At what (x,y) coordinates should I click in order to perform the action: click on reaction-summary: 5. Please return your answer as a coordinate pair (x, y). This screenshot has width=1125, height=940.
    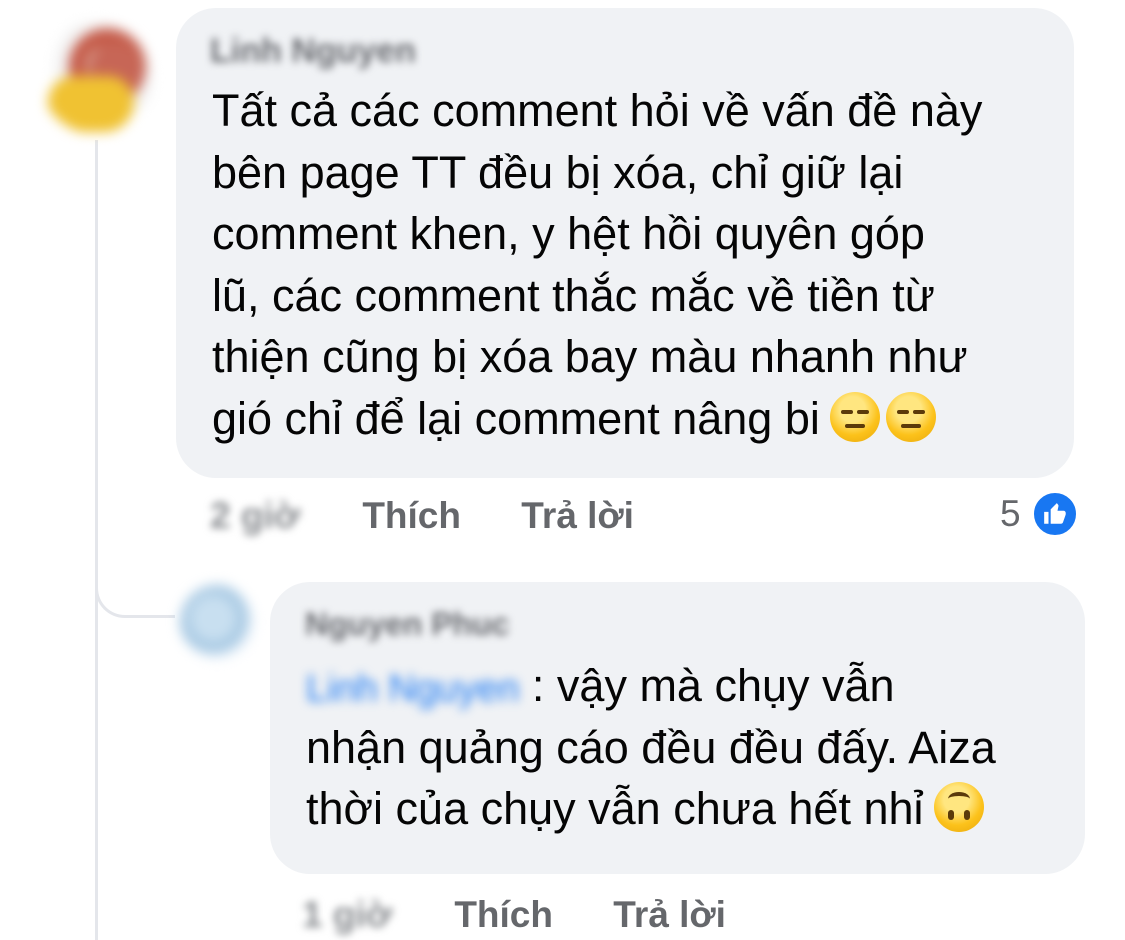
    Looking at the image, I should click on (1039, 514).